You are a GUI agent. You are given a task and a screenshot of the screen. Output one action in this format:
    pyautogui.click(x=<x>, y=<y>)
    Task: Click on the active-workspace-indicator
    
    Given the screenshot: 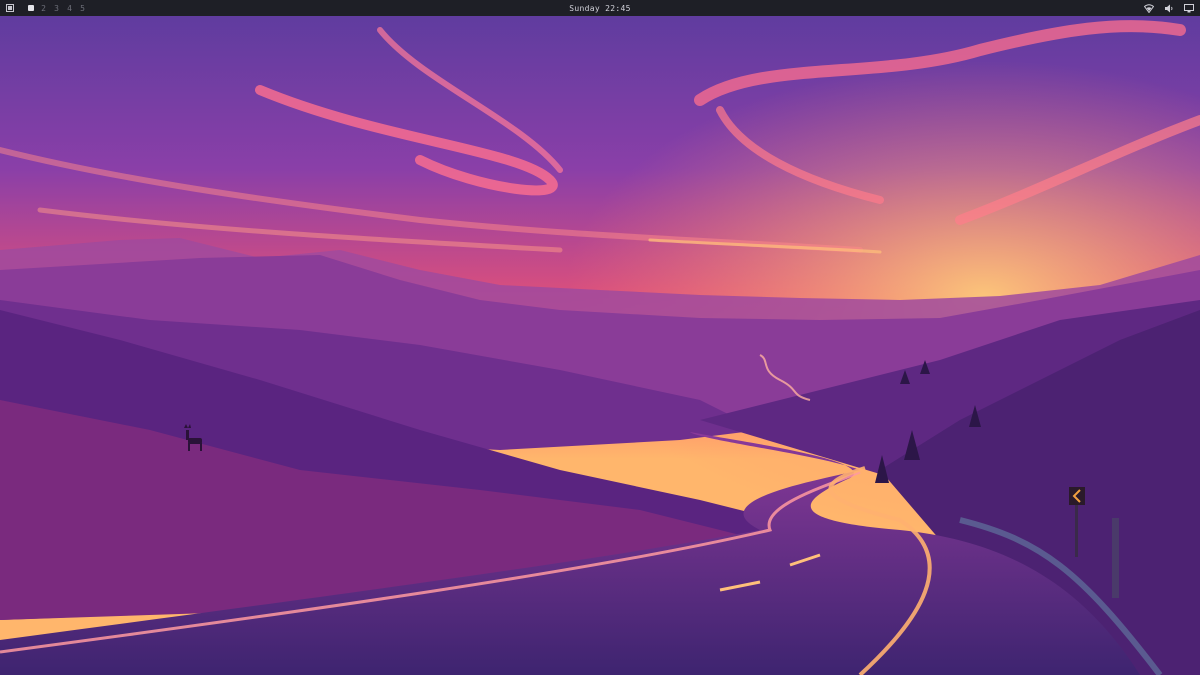 What is the action you would take?
    pyautogui.click(x=30, y=8)
    